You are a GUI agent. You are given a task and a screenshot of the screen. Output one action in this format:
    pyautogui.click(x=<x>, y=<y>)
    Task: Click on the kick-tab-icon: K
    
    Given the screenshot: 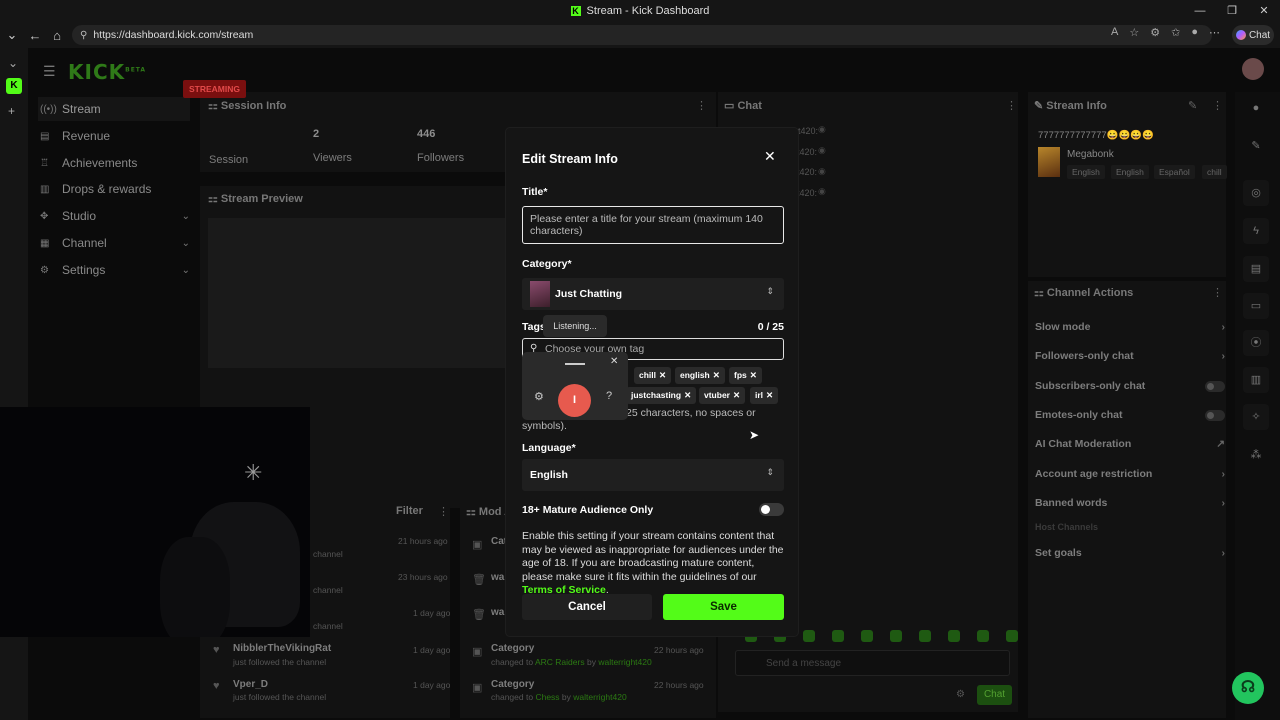 What is the action you would take?
    pyautogui.click(x=14, y=86)
    